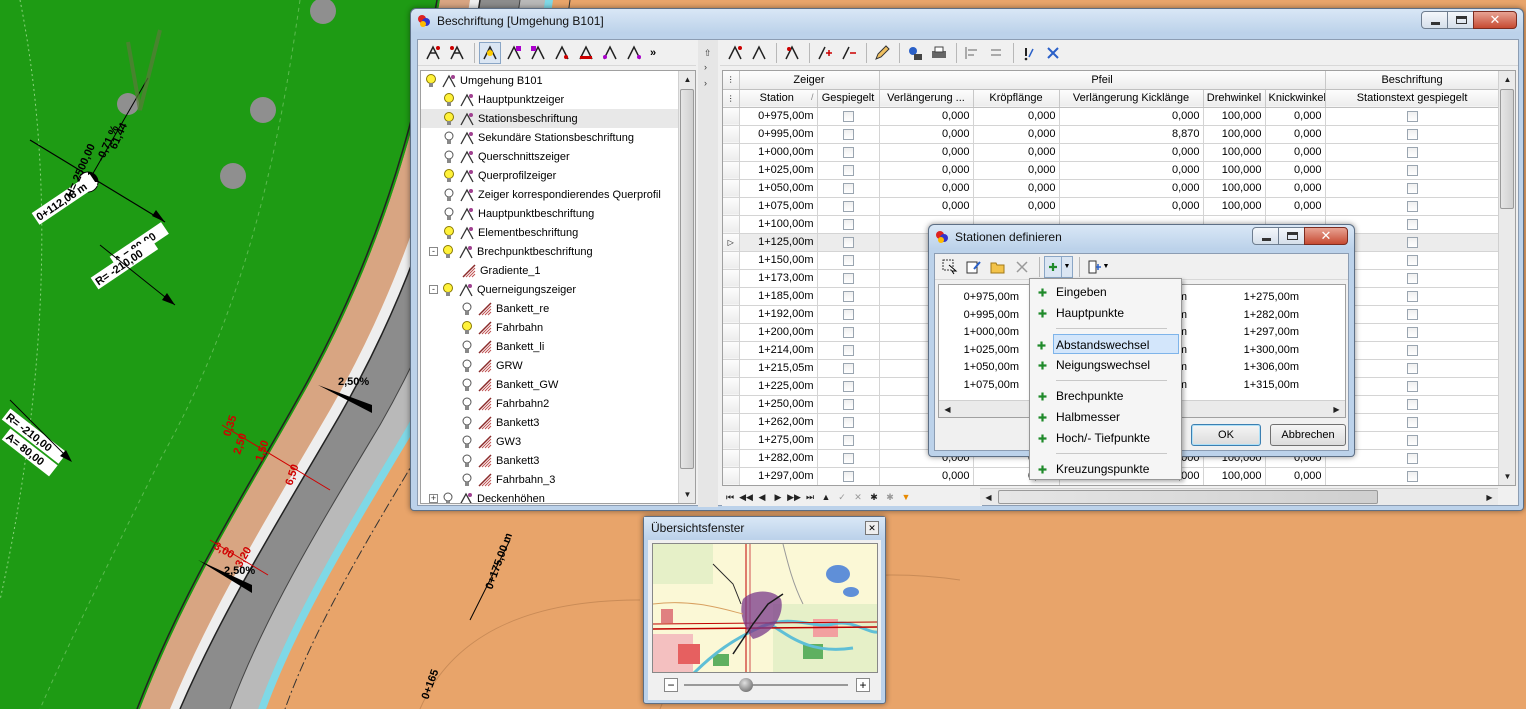 The width and height of the screenshot is (1526, 709). Describe the element at coordinates (550, 365) in the screenshot. I see `tree-item: GRW` at that location.